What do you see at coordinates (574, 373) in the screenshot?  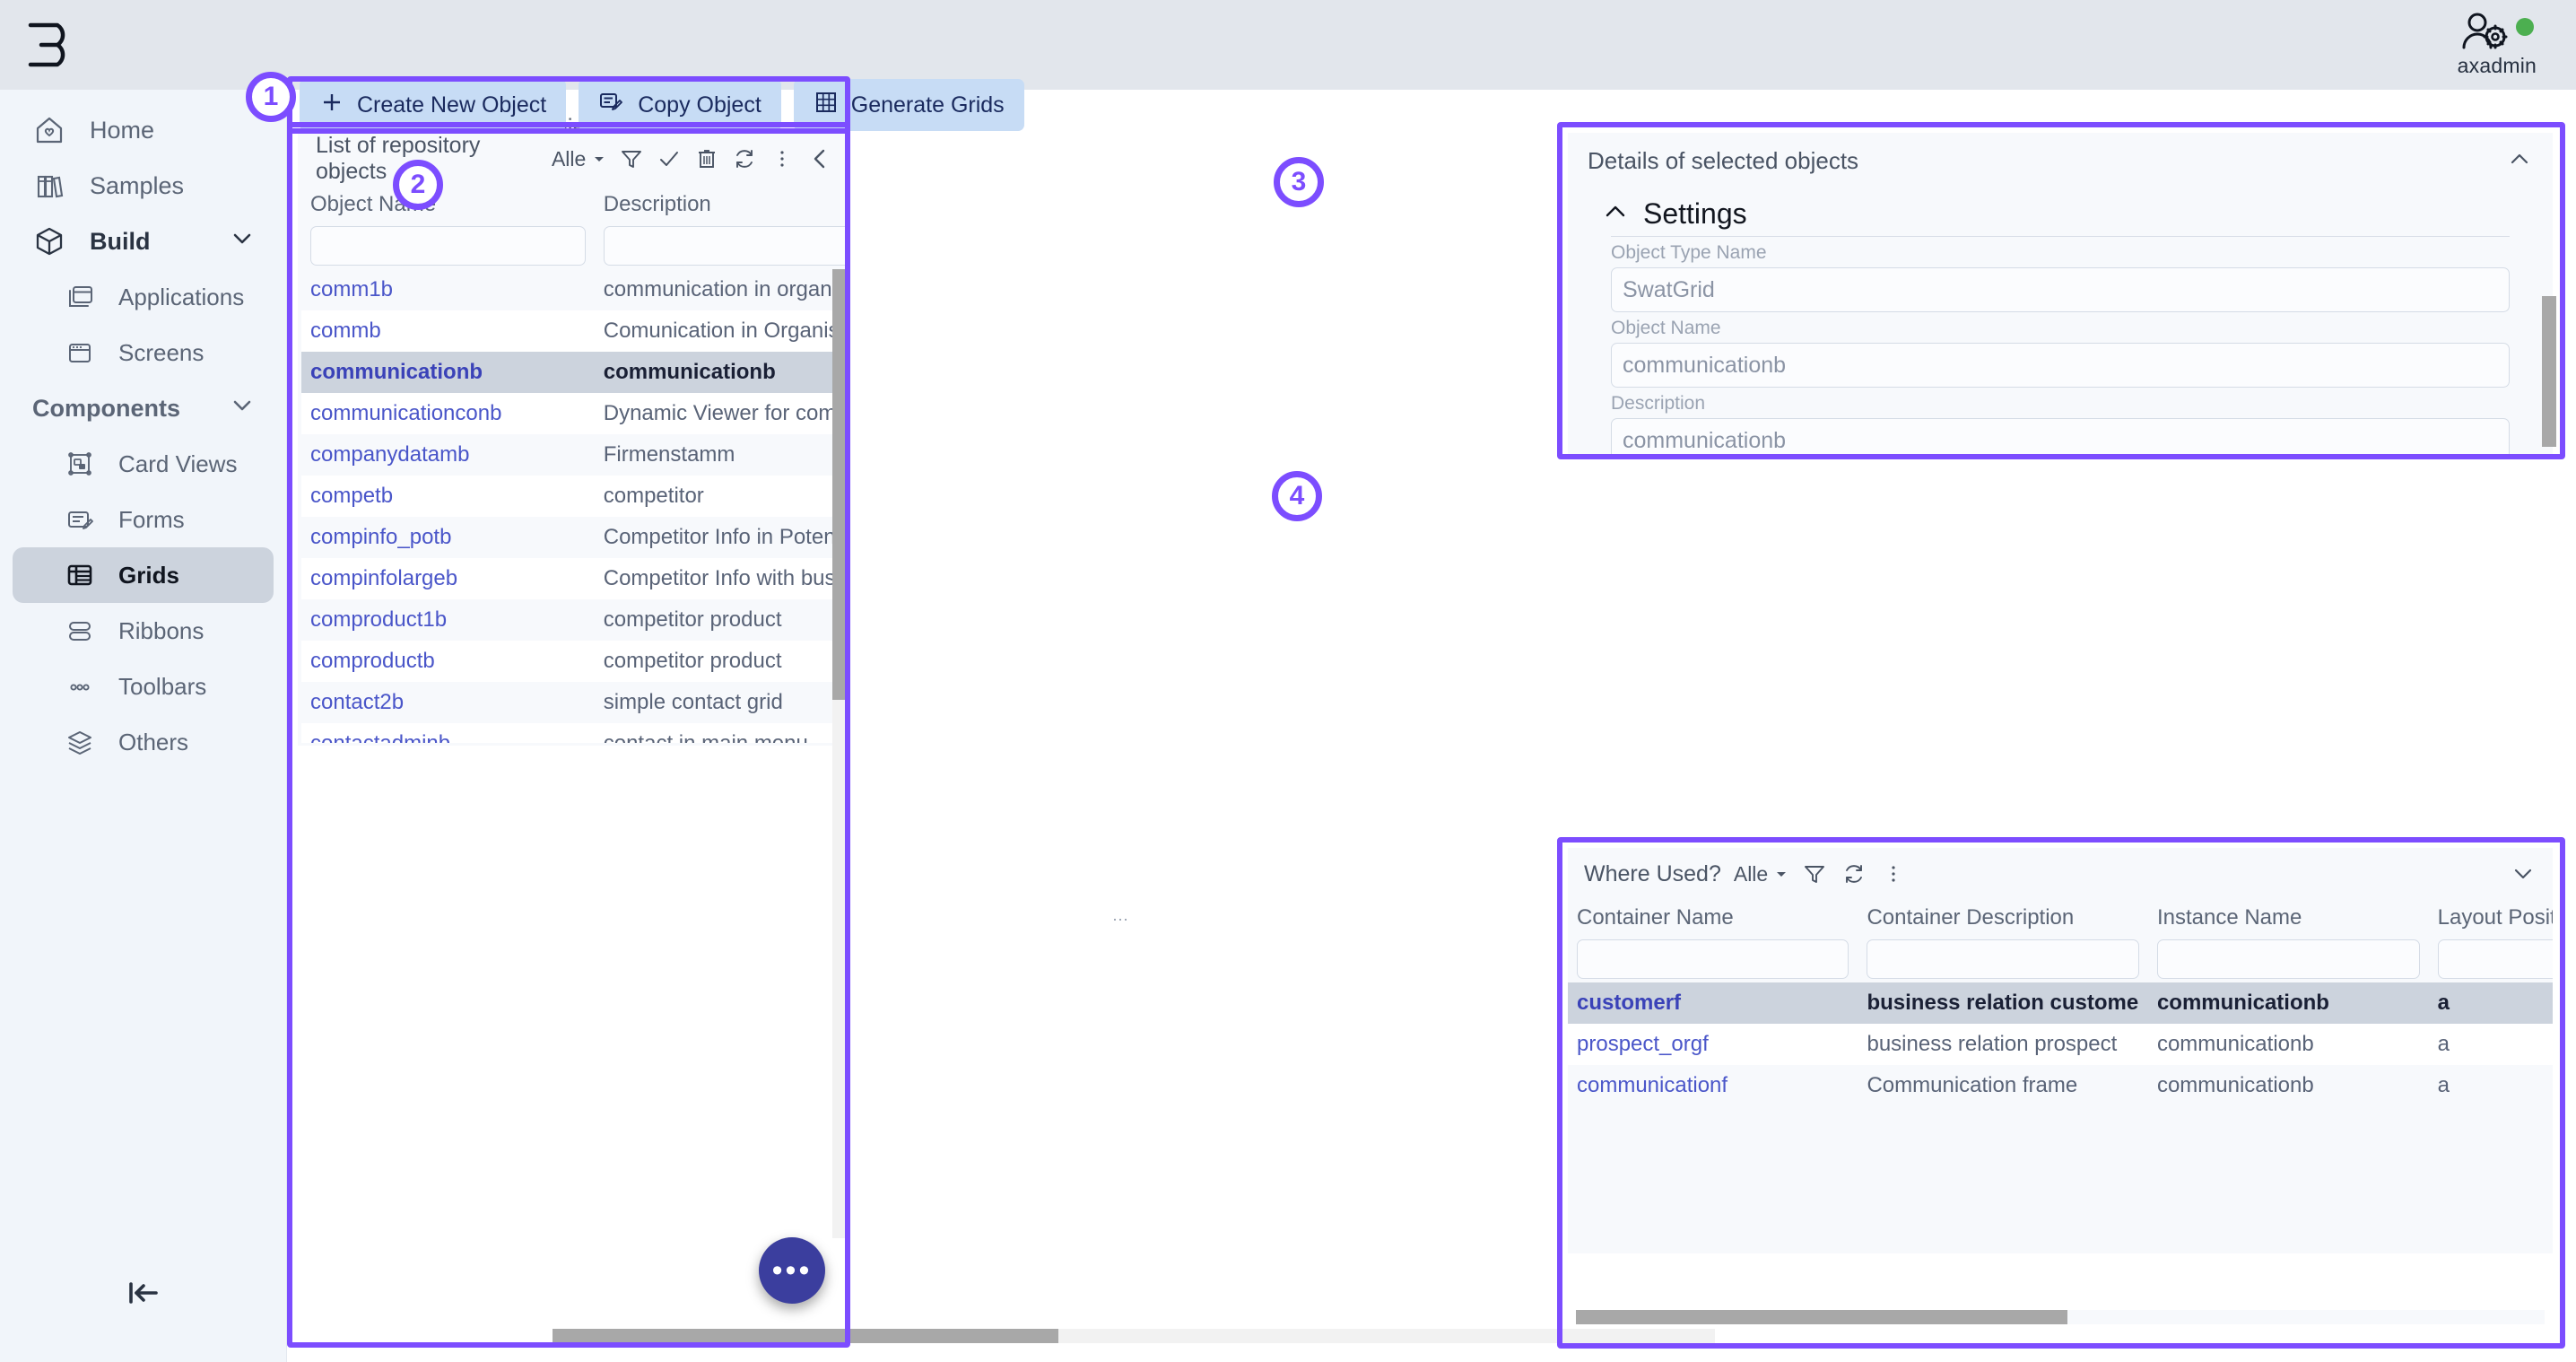 I see `table-row: communicationbcommunicationbbaseSw` at bounding box center [574, 373].